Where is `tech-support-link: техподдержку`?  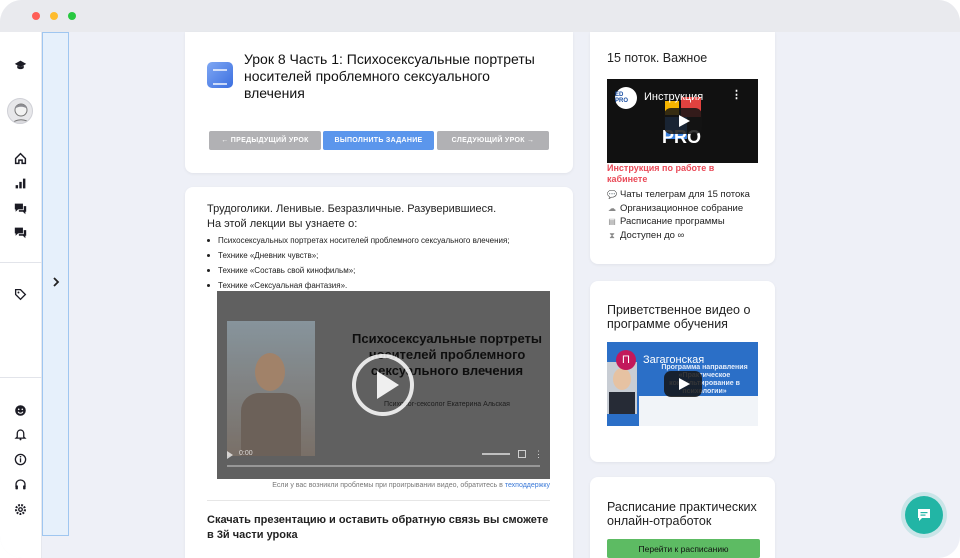
tech-support-link: техподдержку is located at coordinates (527, 485).